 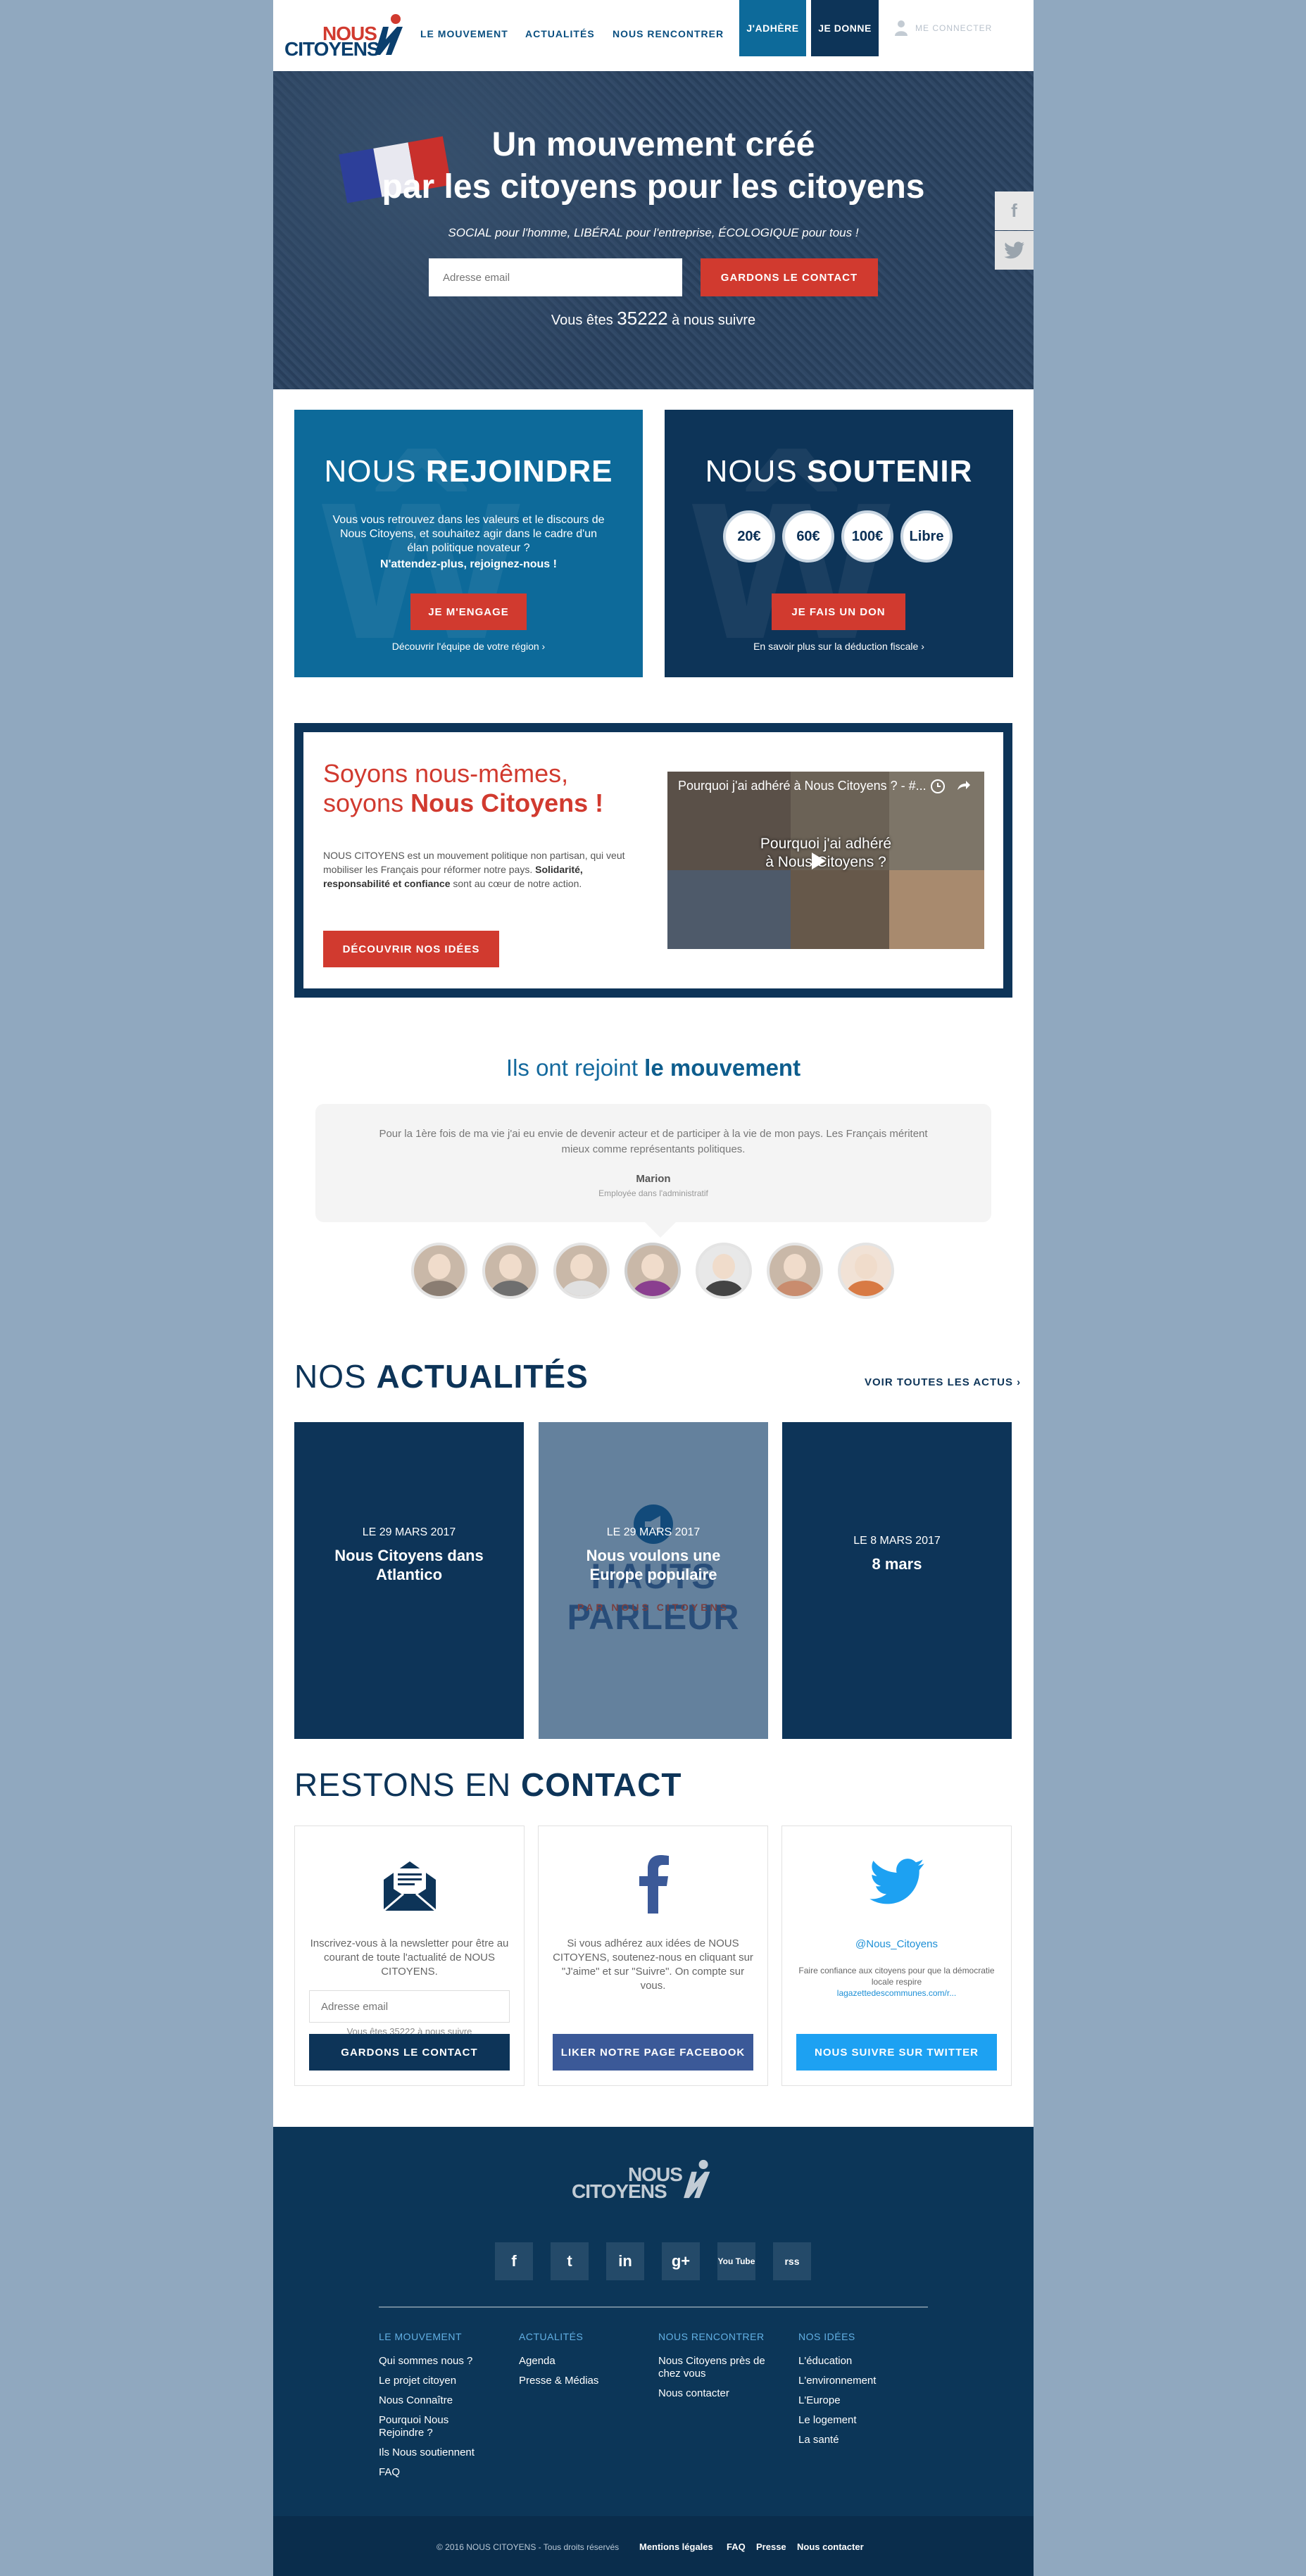 I want to click on nav-link-mouvement: LE MOUVEMENT, so click(x=464, y=33).